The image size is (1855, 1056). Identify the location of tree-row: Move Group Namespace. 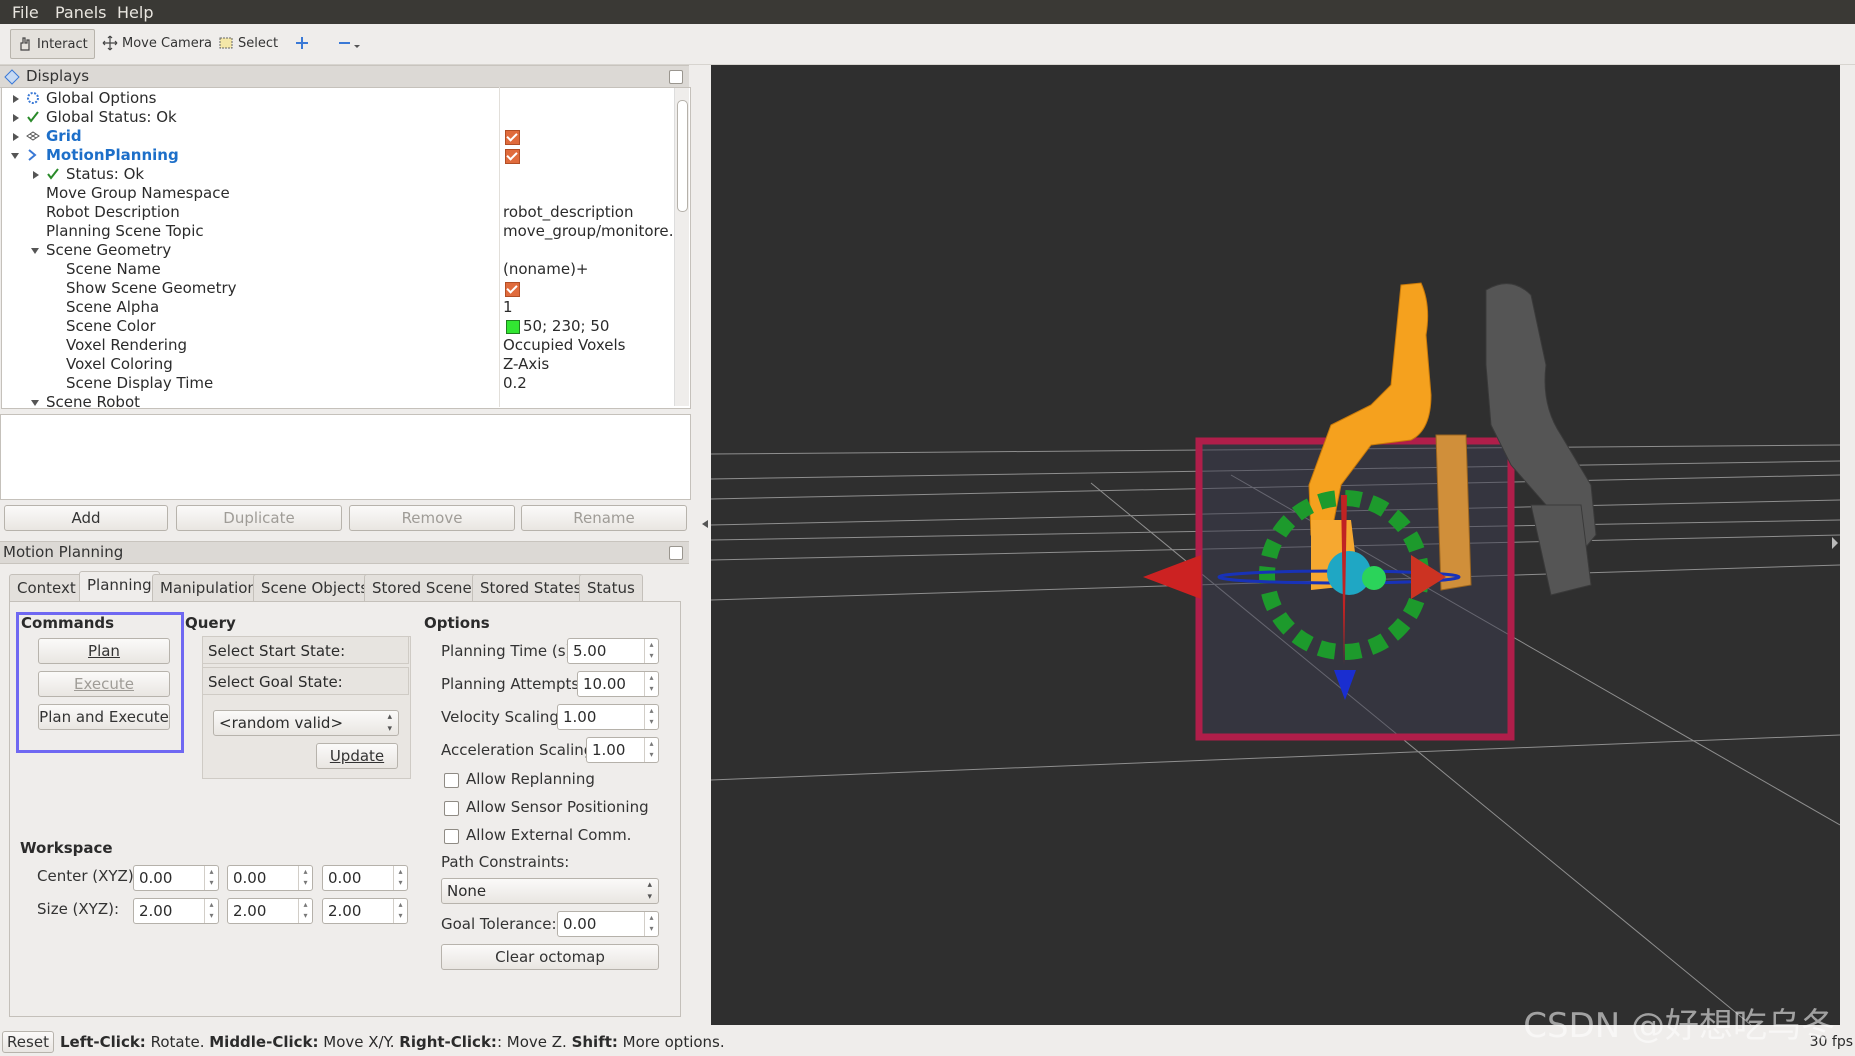
(337, 193).